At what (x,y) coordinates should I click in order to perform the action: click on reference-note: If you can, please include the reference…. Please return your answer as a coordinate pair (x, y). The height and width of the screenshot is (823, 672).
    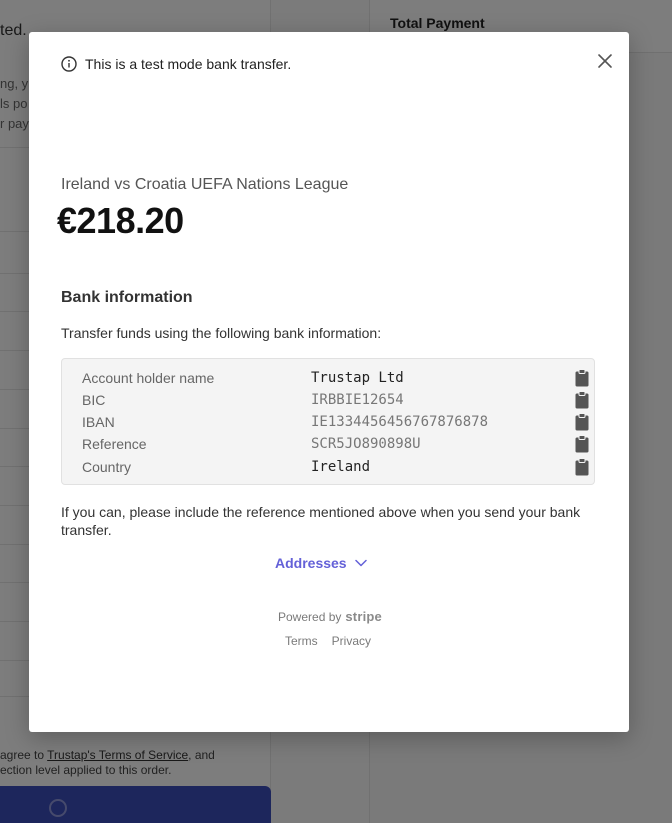
    Looking at the image, I should click on (321, 521).